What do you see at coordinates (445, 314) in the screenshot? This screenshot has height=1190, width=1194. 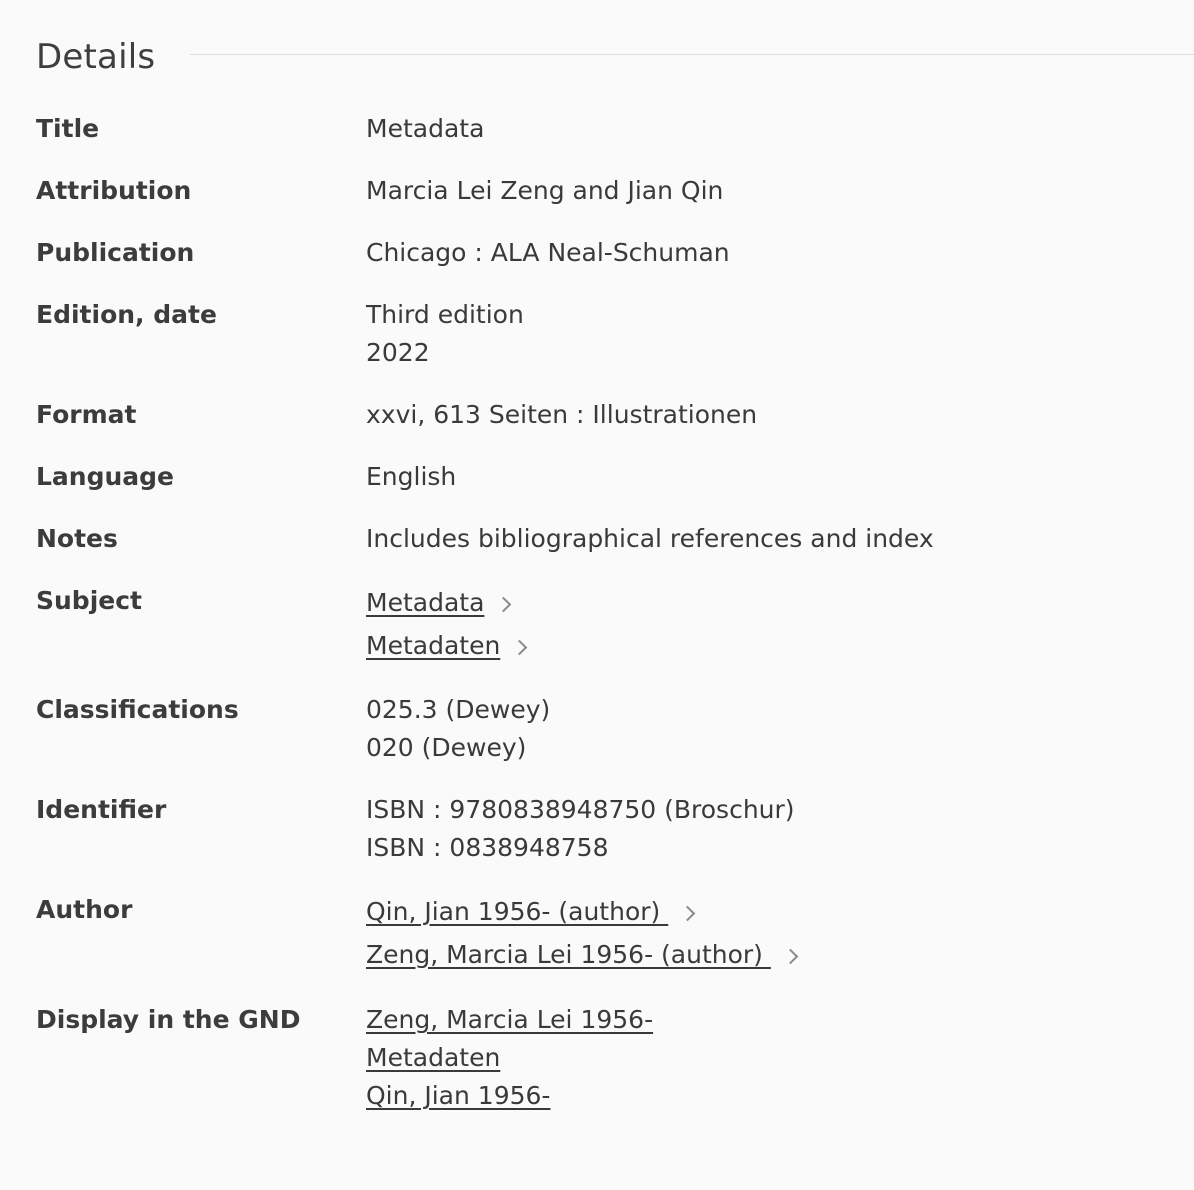 I see `edition-text: Third edition` at bounding box center [445, 314].